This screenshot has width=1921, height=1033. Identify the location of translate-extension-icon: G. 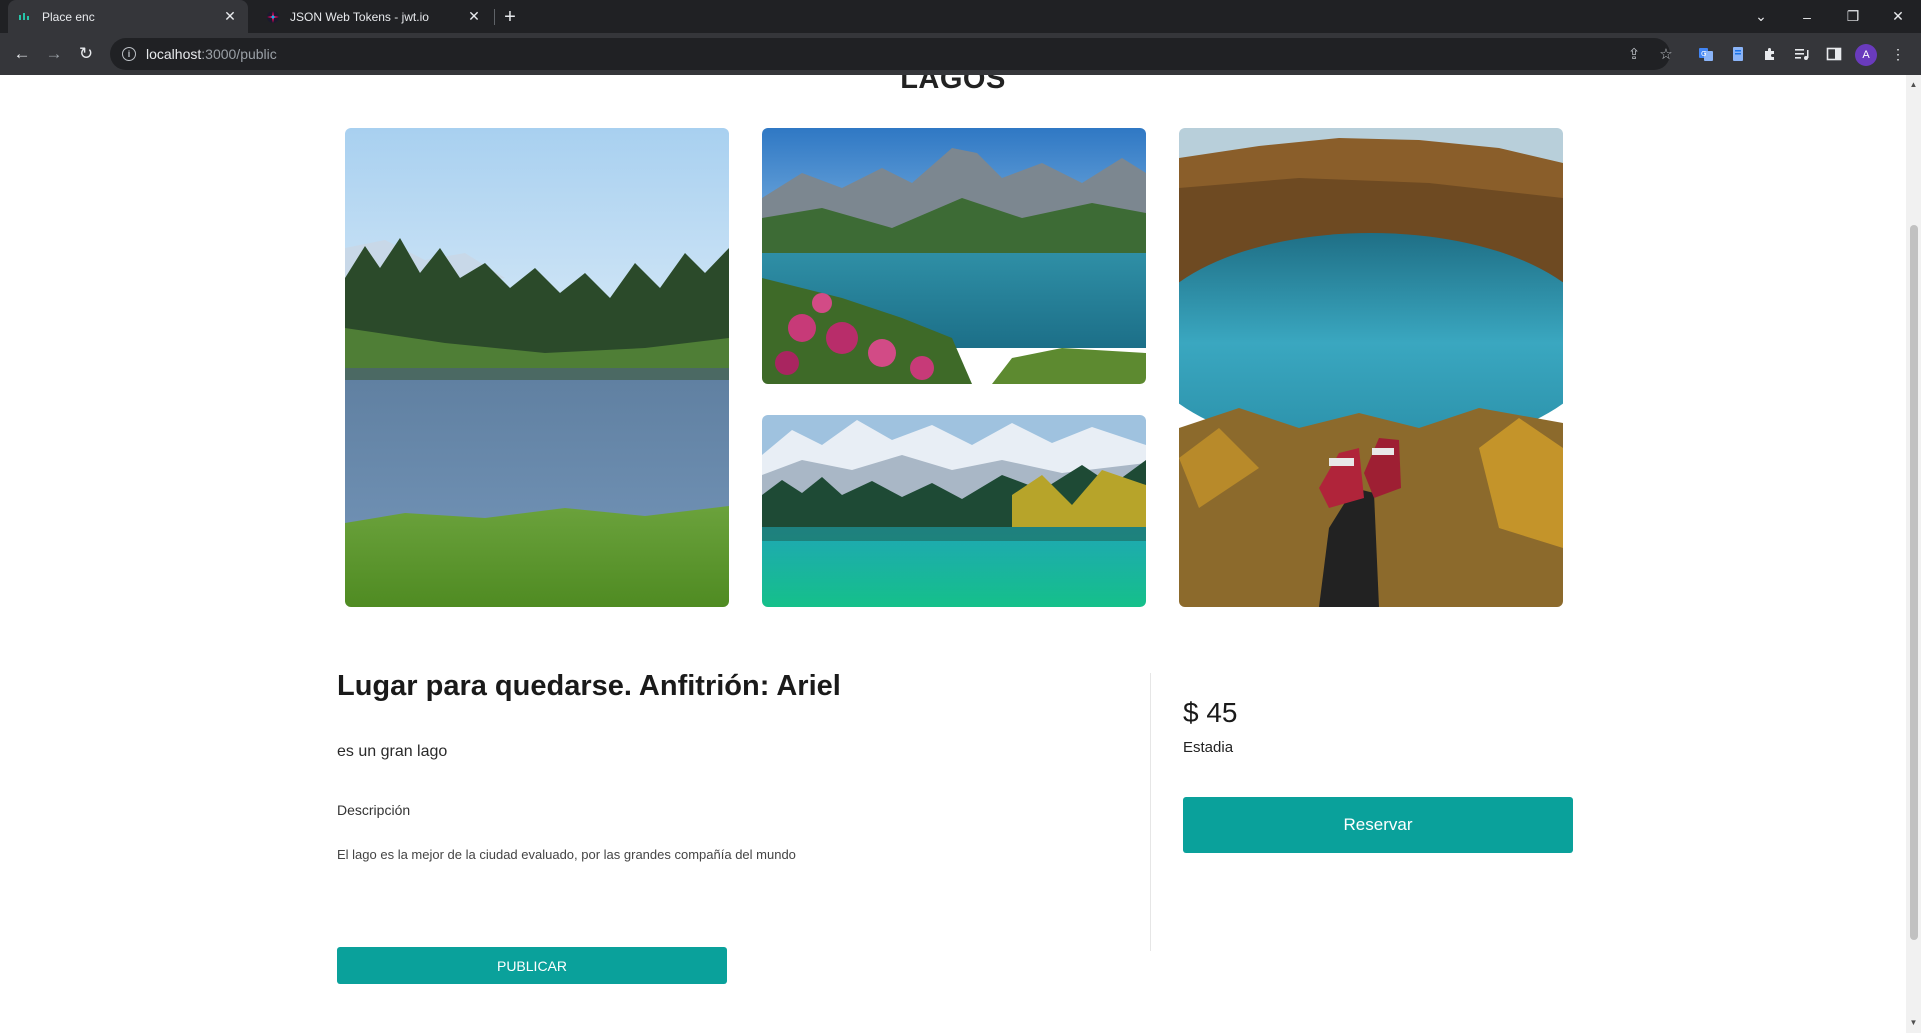
(1706, 54).